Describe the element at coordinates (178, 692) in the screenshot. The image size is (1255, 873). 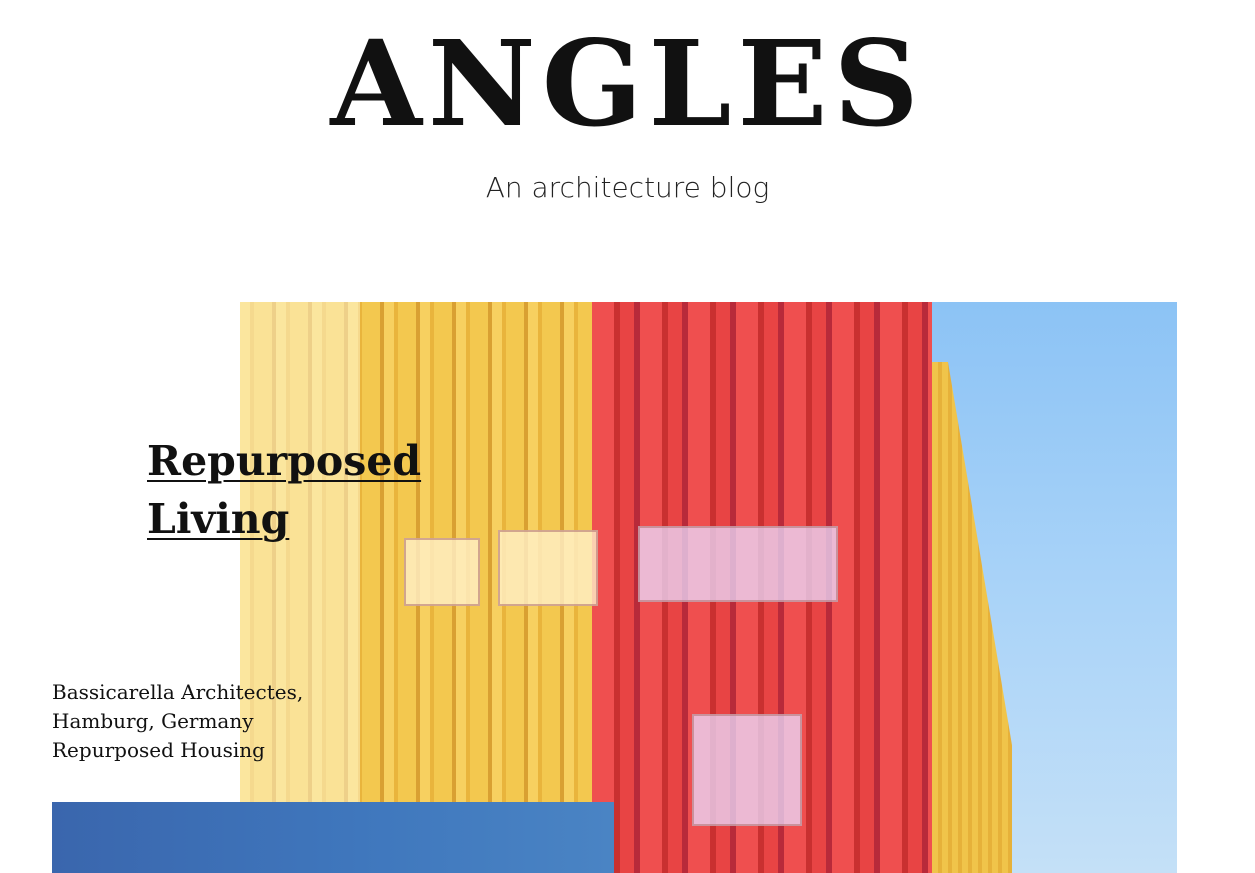
I see `post-meta-architect: Bassicarella Architectes,` at that location.